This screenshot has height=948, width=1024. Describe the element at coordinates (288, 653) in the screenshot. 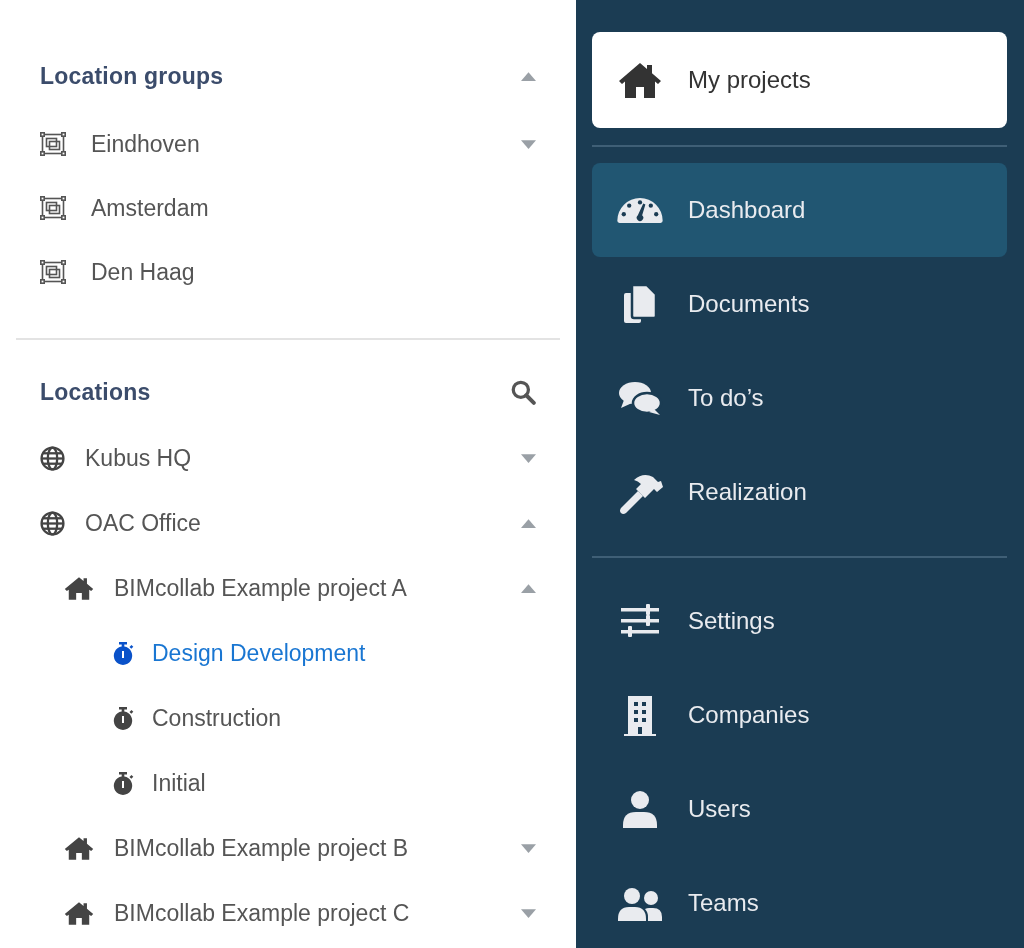

I see `location-tree-item: Design Development` at that location.